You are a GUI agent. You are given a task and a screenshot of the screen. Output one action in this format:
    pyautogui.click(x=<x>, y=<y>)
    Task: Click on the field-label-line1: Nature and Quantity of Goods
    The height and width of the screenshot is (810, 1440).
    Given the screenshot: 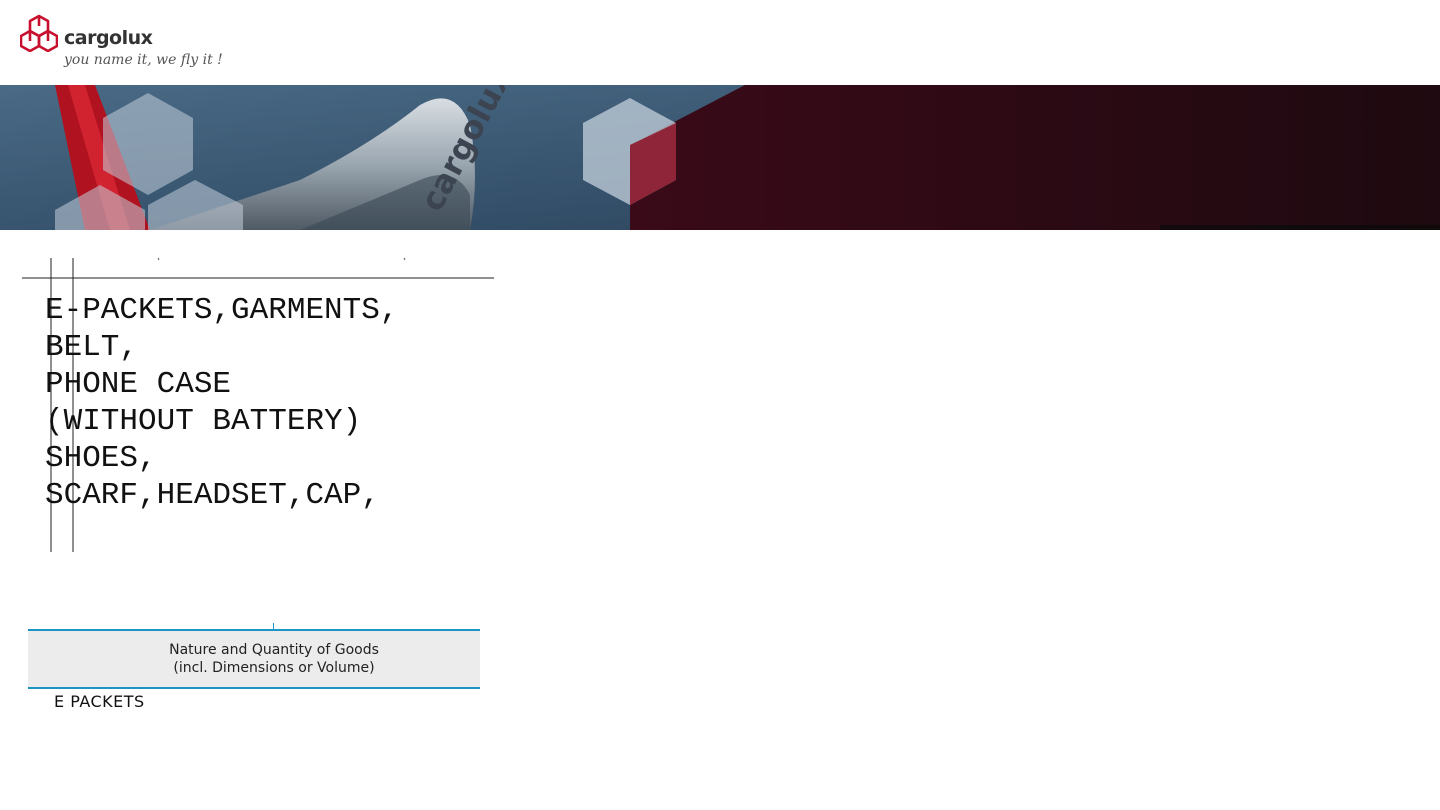 What is the action you would take?
    pyautogui.click(x=274, y=650)
    